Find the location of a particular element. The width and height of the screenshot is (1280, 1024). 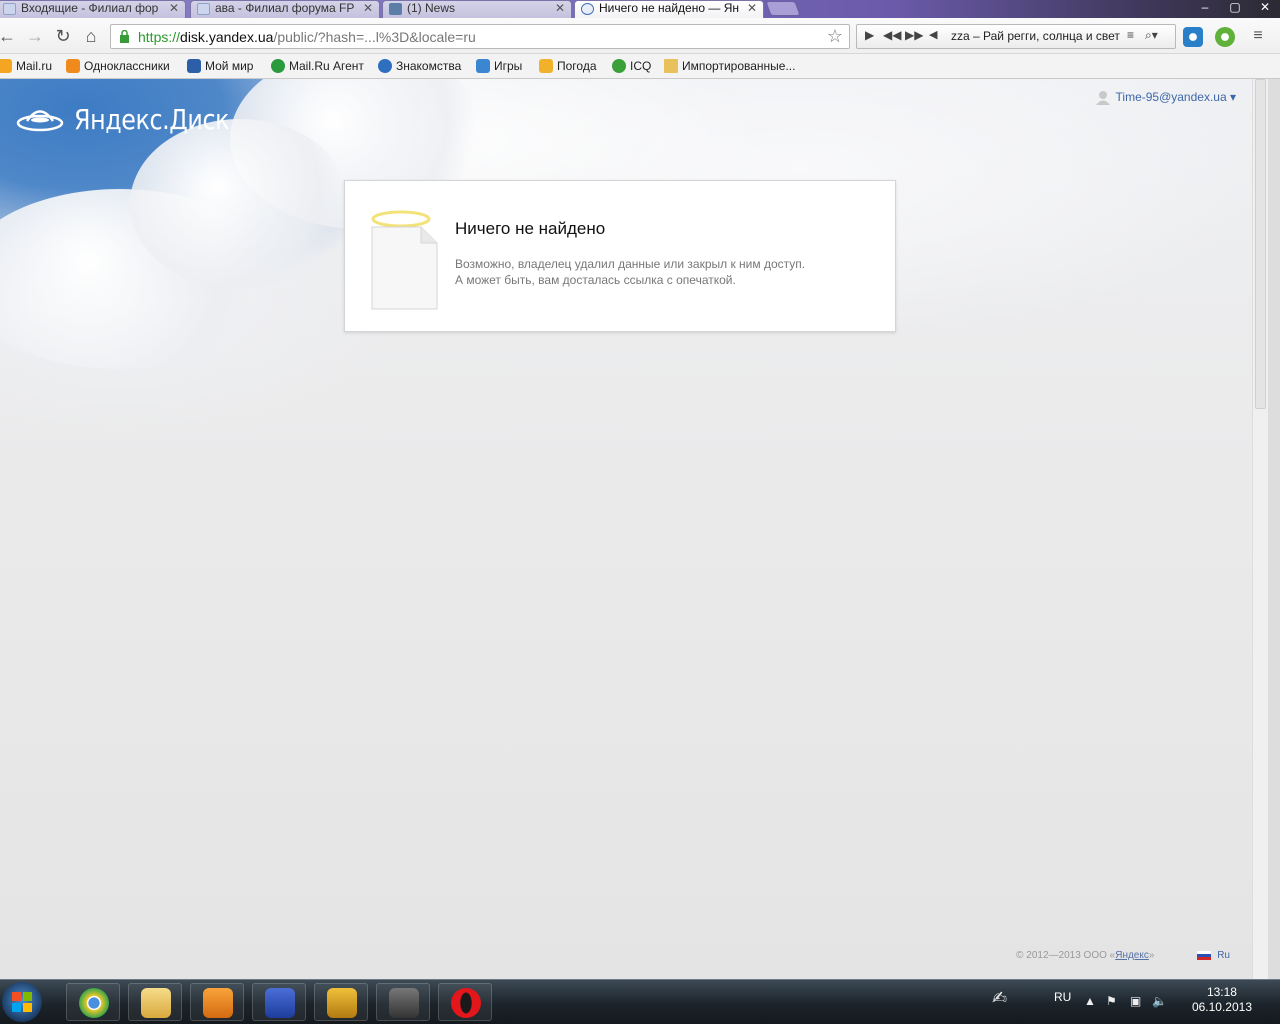

yandex-disk-logo: Яндекс.Диск is located at coordinates (136, 119).